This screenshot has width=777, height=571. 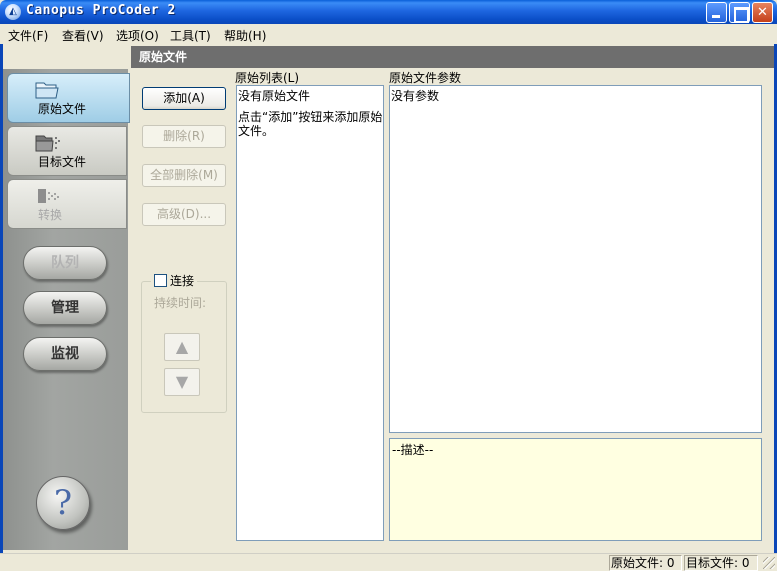 I want to click on close-button: ✕, so click(x=762, y=12).